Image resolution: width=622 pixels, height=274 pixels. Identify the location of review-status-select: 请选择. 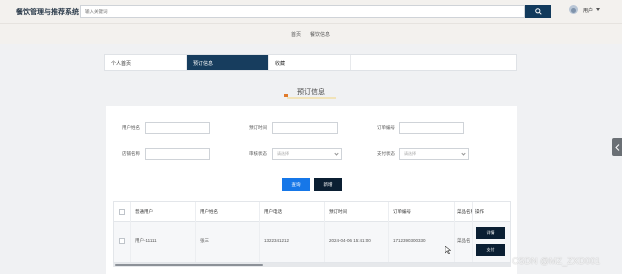
(307, 154).